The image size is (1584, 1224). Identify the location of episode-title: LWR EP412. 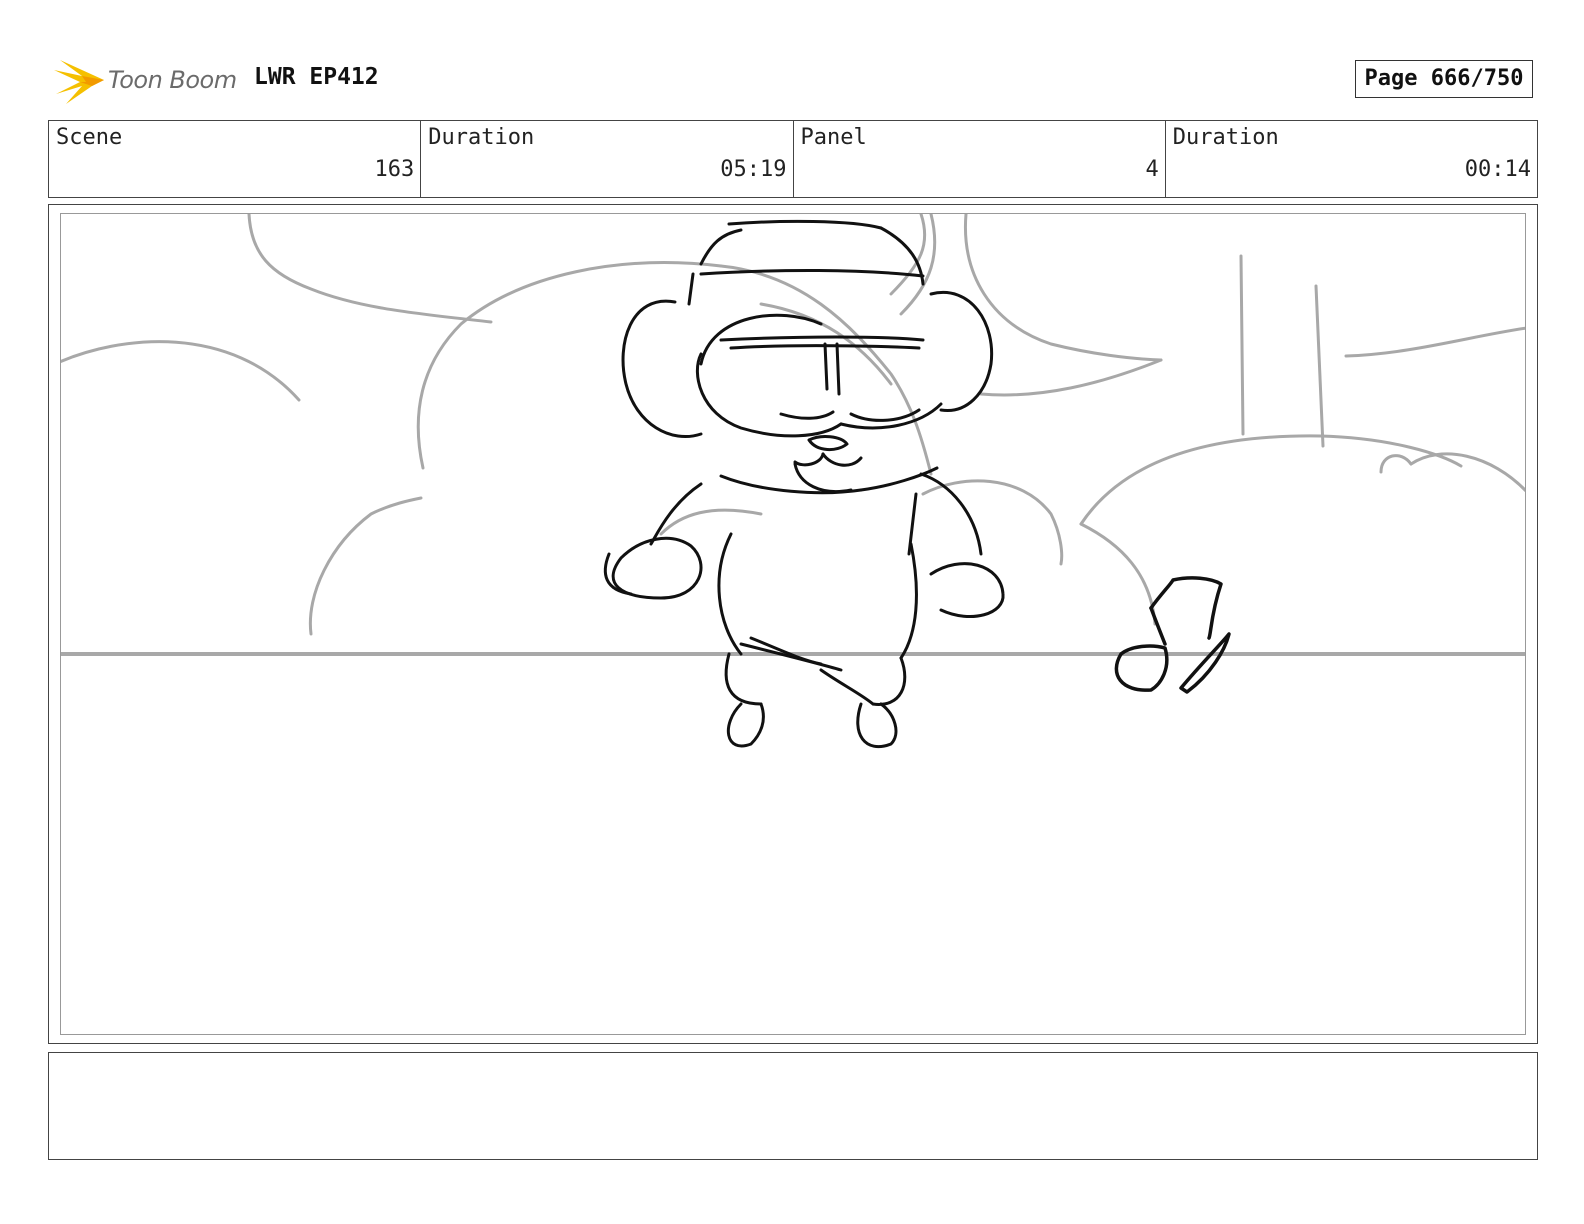
(316, 77).